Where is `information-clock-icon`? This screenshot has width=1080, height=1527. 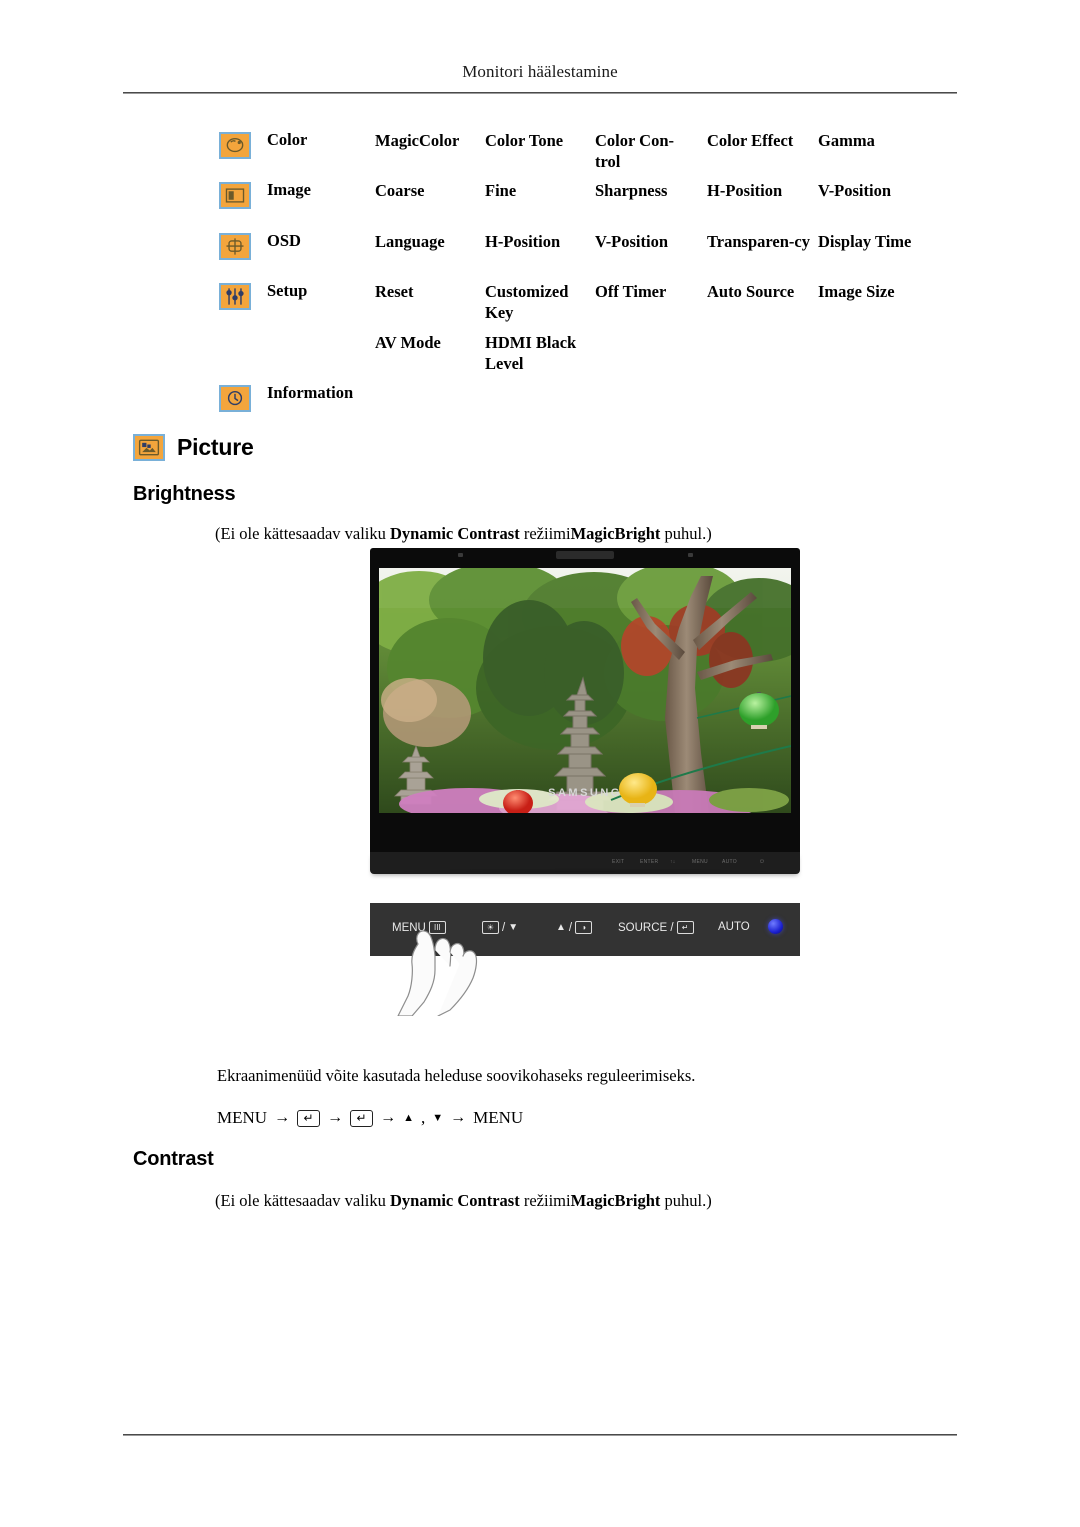 information-clock-icon is located at coordinates (235, 398).